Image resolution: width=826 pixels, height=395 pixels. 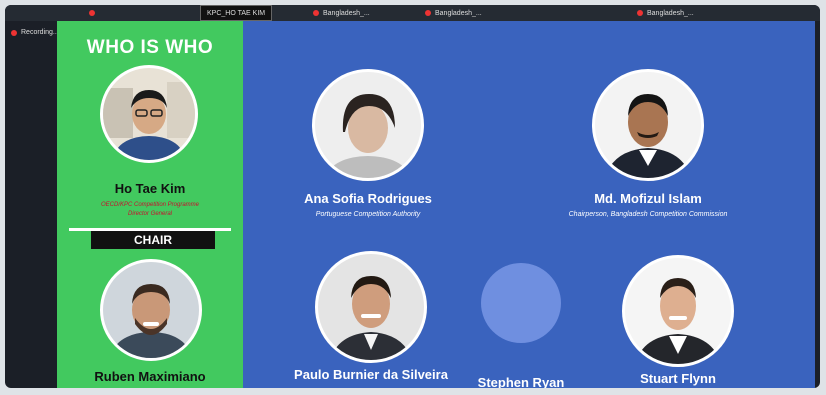 I want to click on avatar-placeholder, so click(x=521, y=303).